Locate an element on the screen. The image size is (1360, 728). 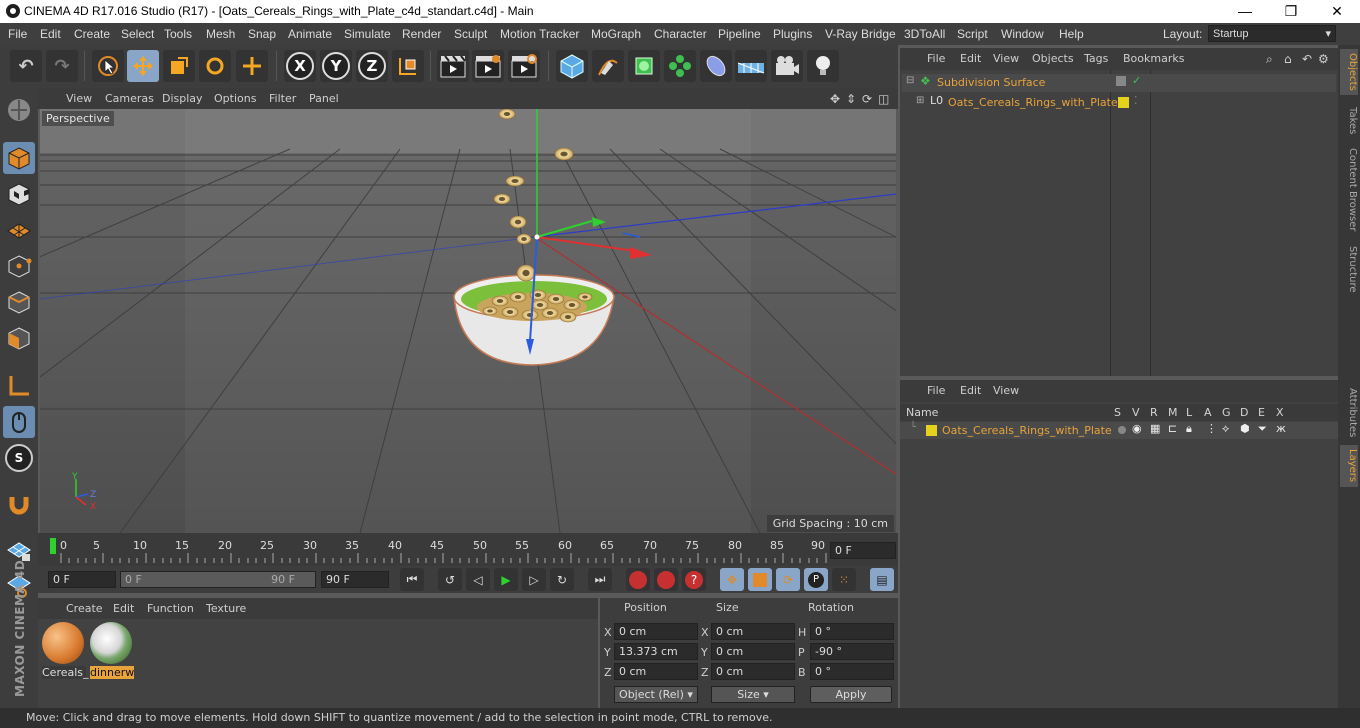
rotation-b-field: 0 ° is located at coordinates (852, 671).